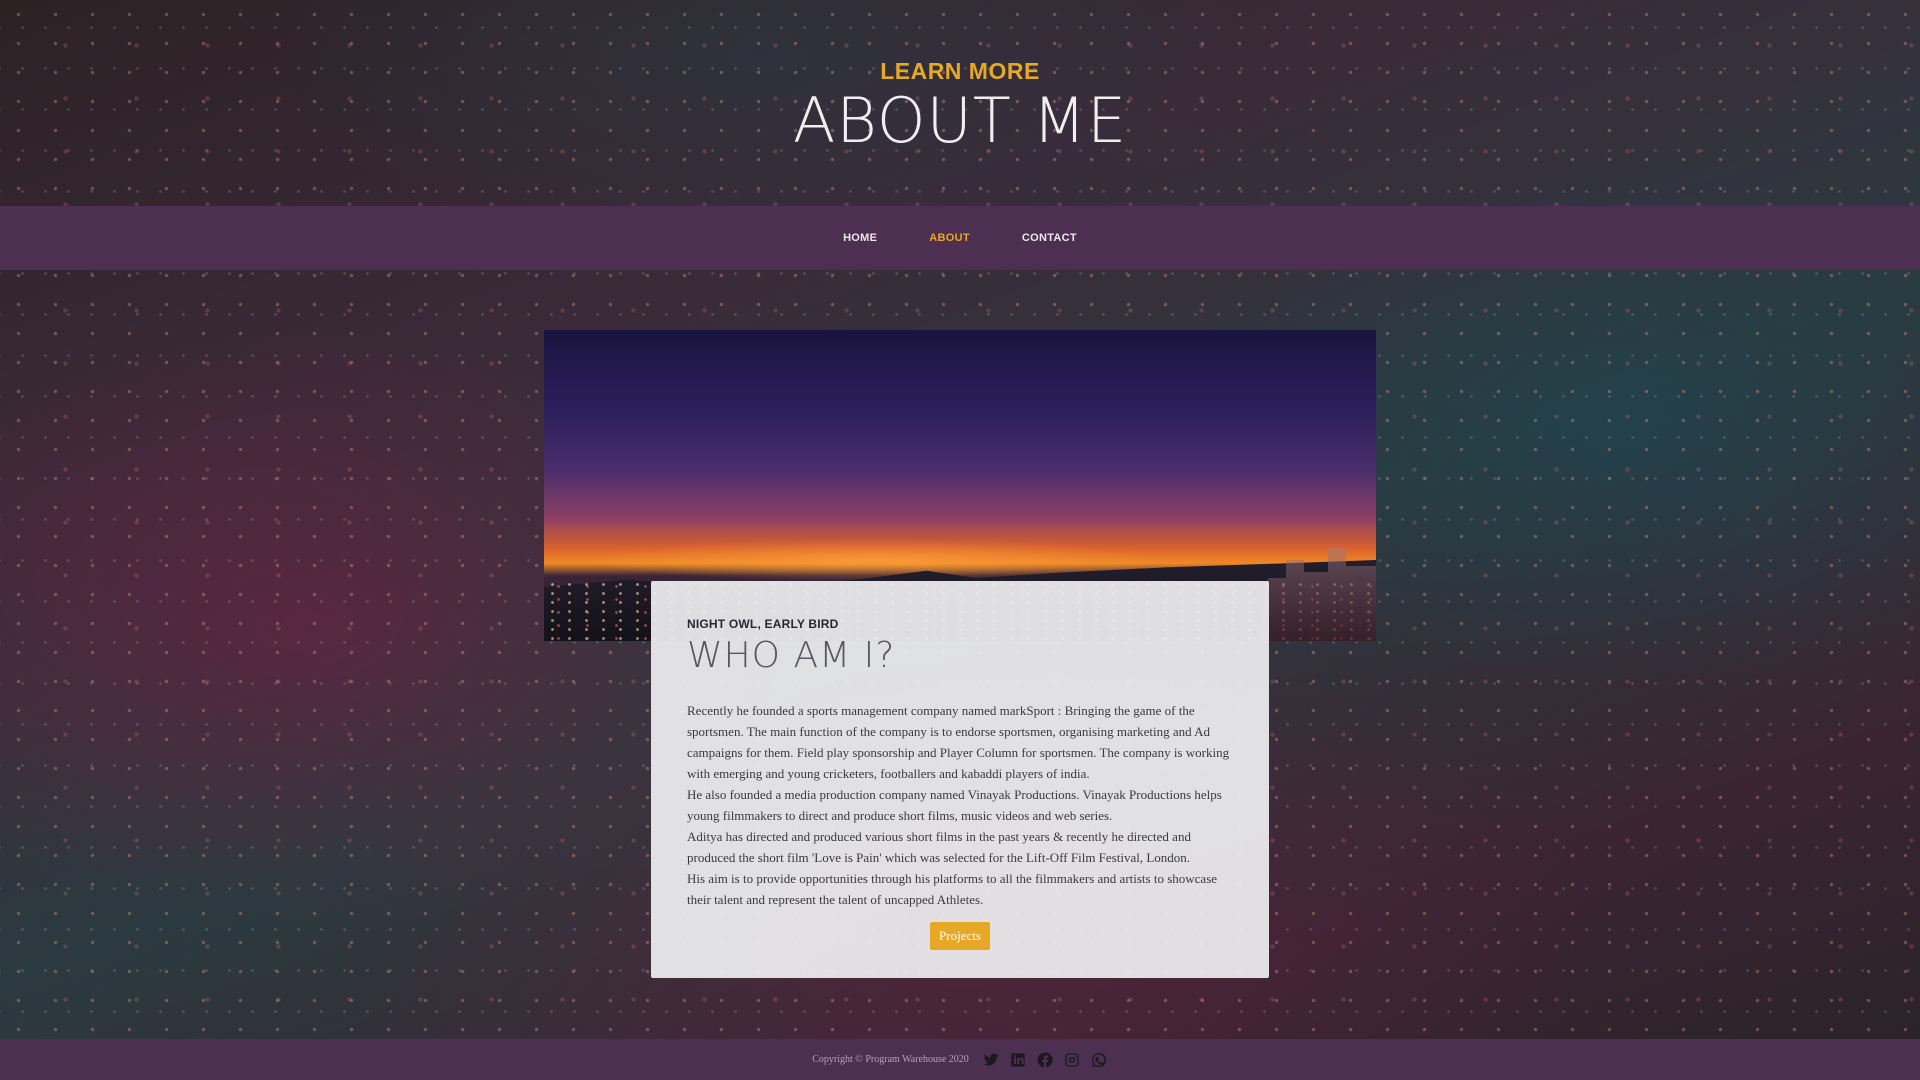 The height and width of the screenshot is (1080, 1920). I want to click on nav-item-about: ABOUT, so click(949, 238).